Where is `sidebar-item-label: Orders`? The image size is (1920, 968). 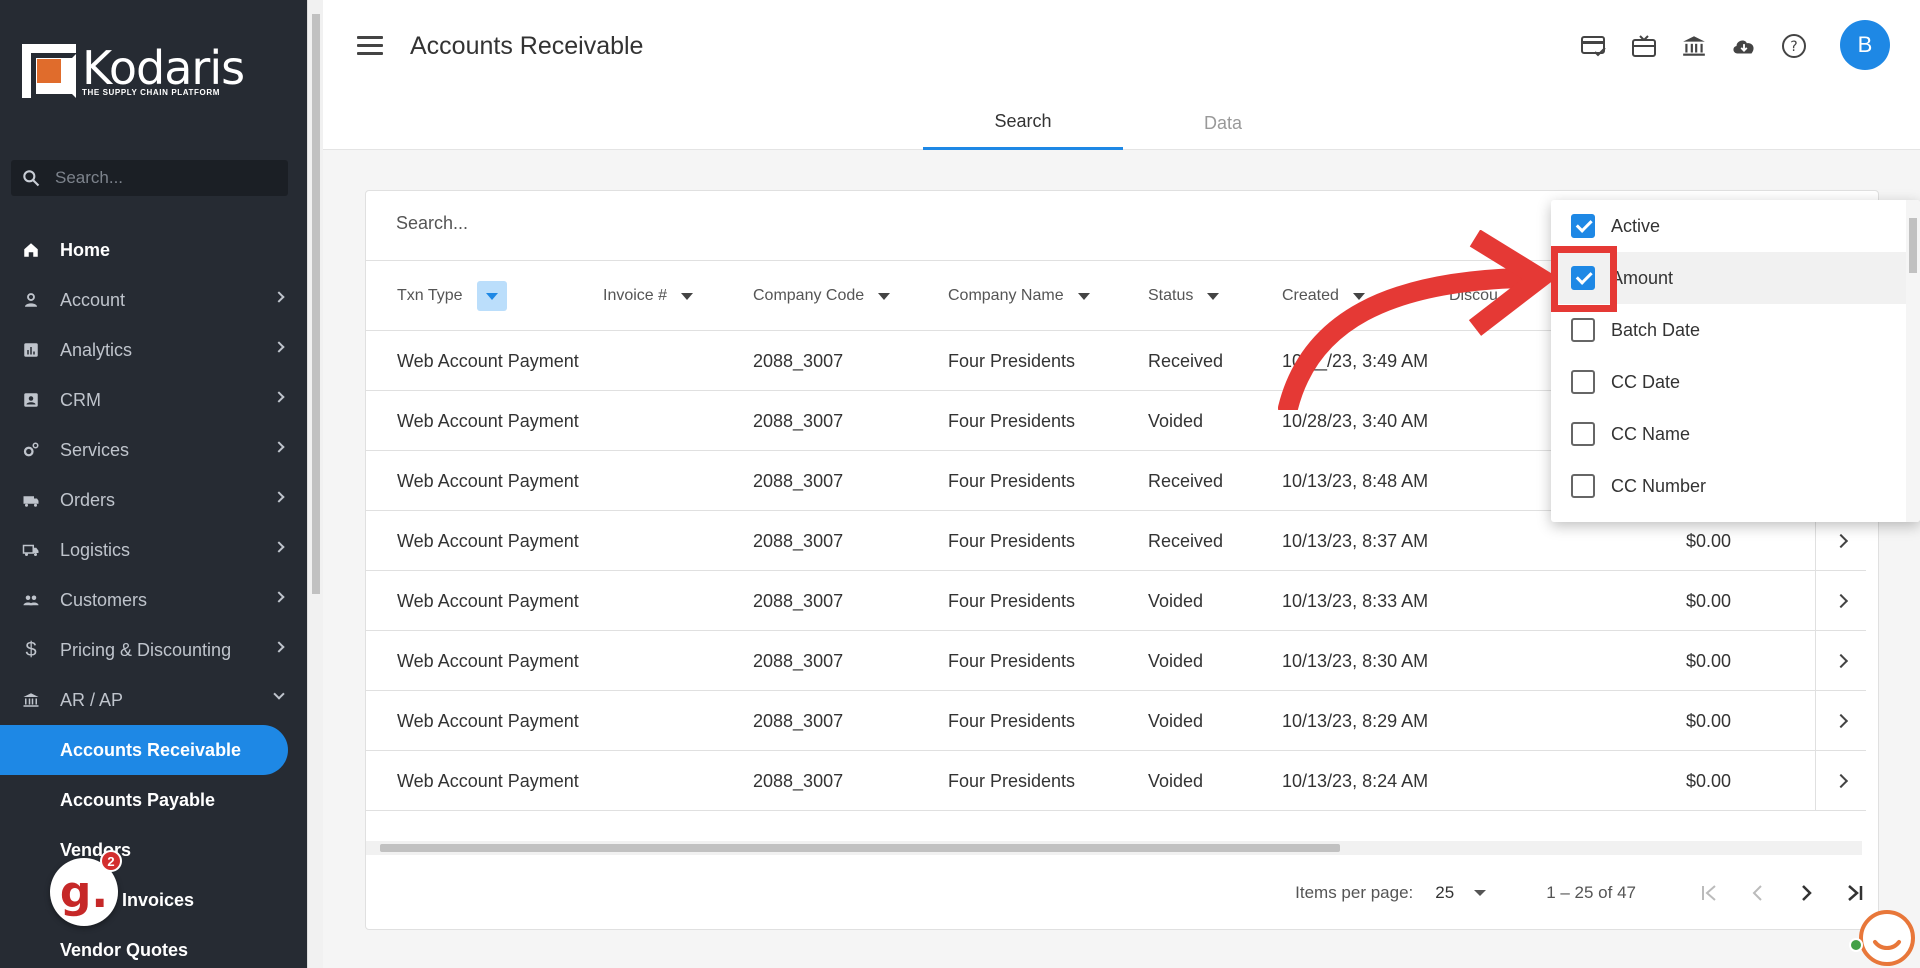
sidebar-item-label: Orders is located at coordinates (88, 499).